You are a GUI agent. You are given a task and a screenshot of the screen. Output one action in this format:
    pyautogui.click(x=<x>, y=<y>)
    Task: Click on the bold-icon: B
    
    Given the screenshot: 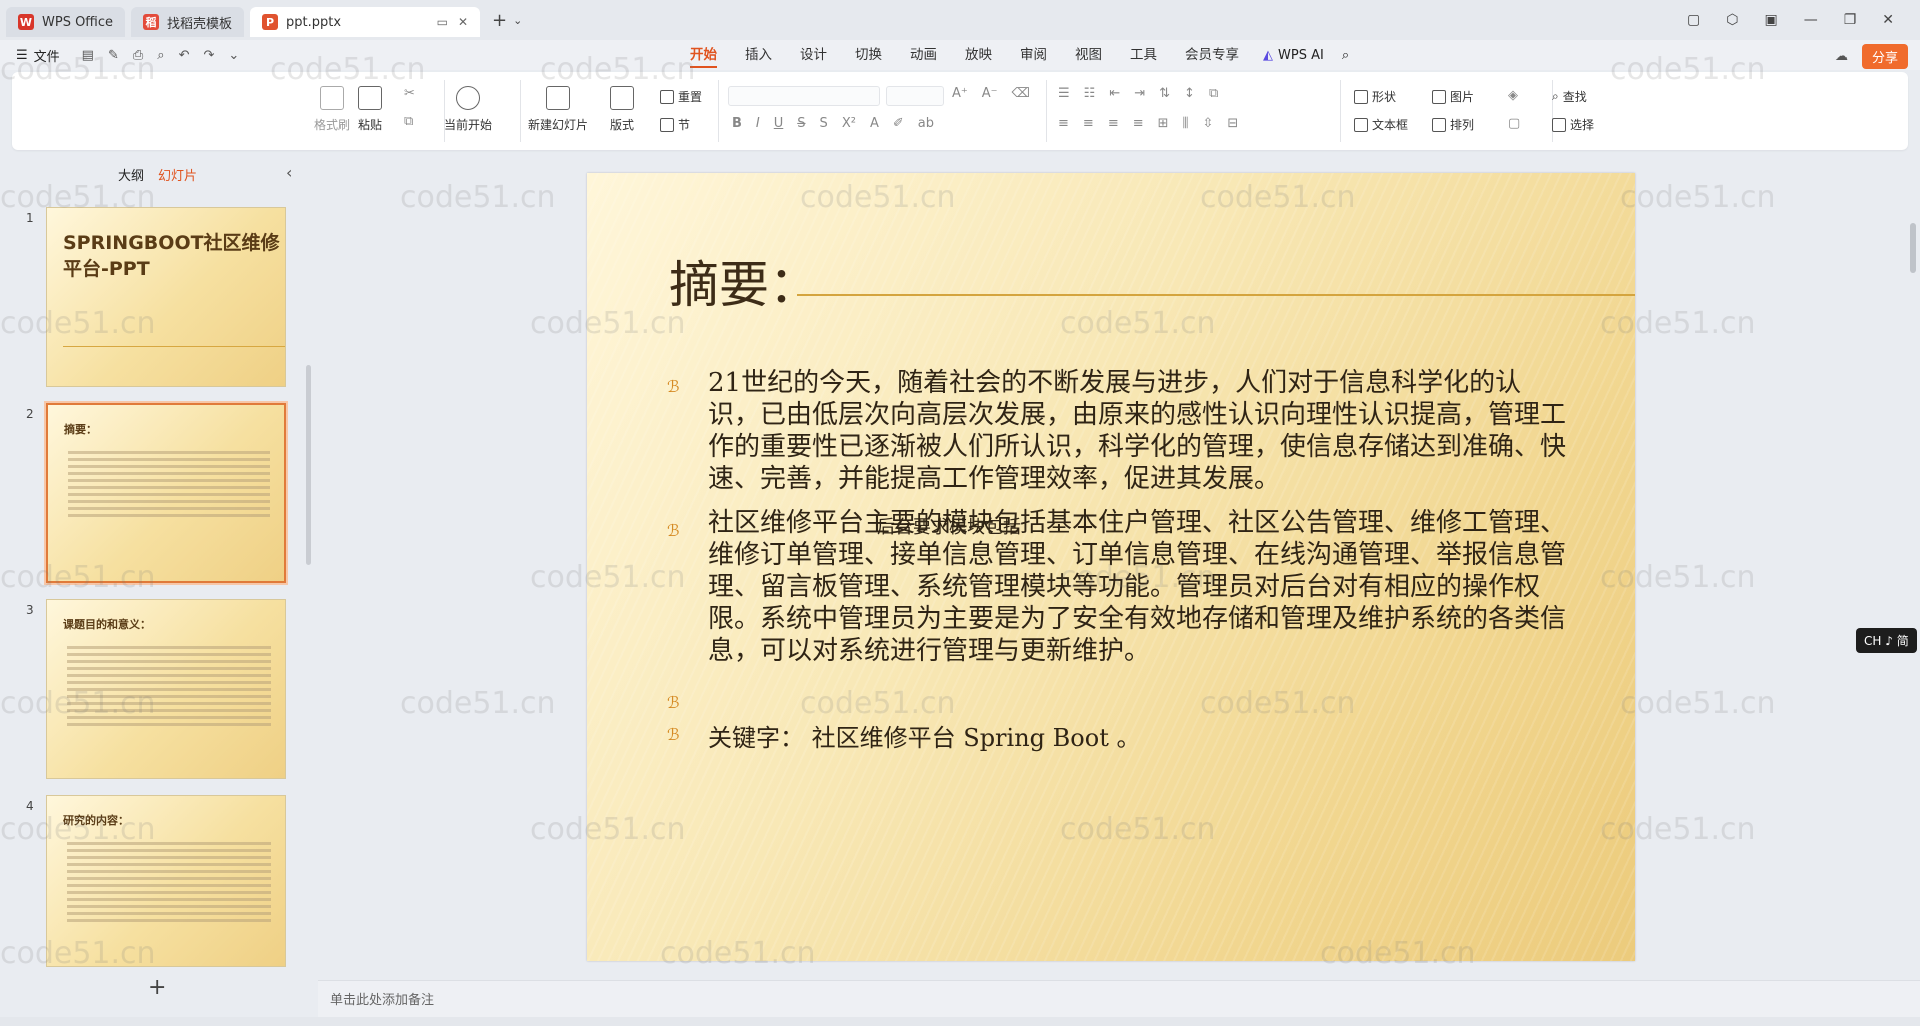 What is the action you would take?
    pyautogui.click(x=737, y=123)
    